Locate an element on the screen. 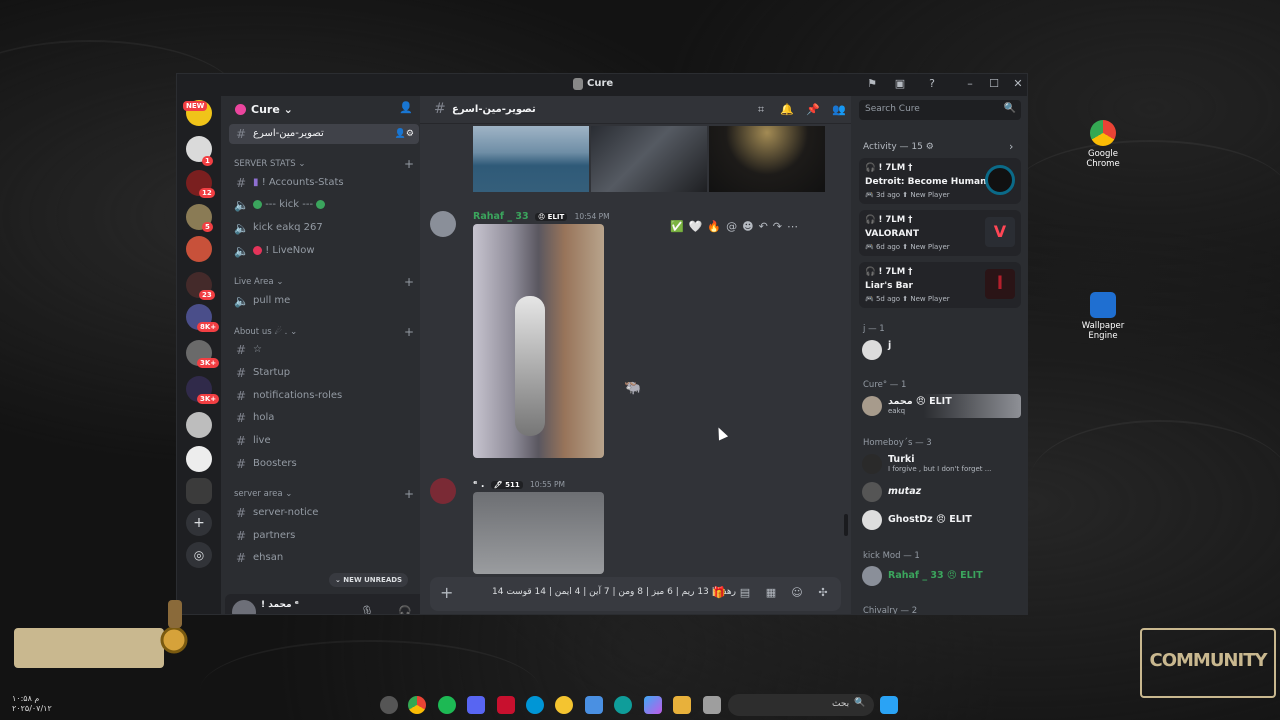 This screenshot has height=720, width=1280. threads-icon: ⌗ is located at coordinates (761, 110).